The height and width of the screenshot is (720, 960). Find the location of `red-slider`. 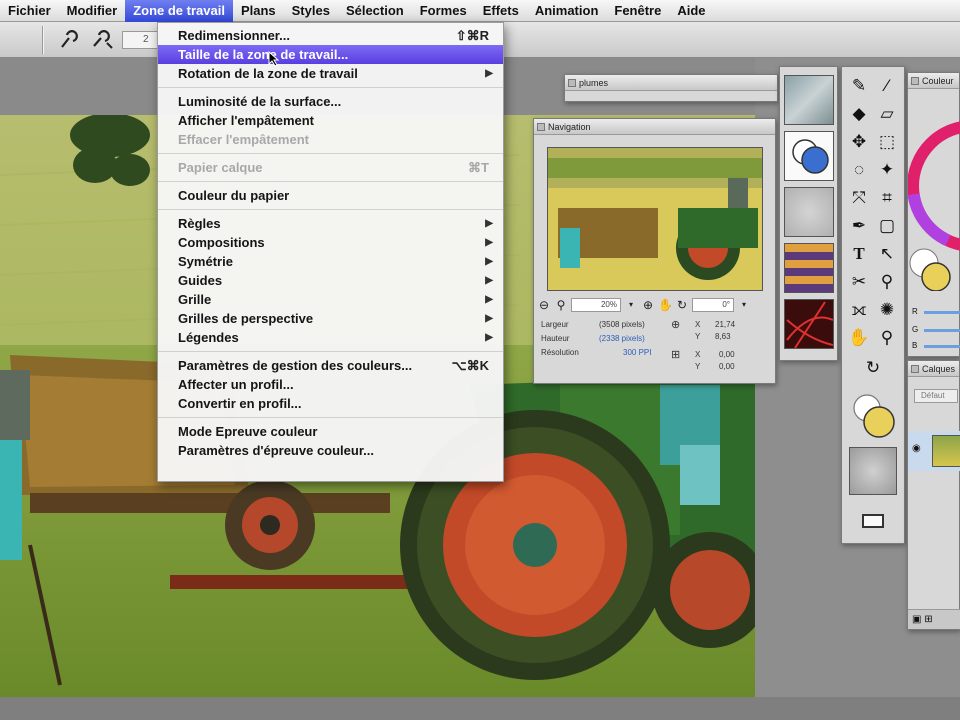

red-slider is located at coordinates (942, 312).